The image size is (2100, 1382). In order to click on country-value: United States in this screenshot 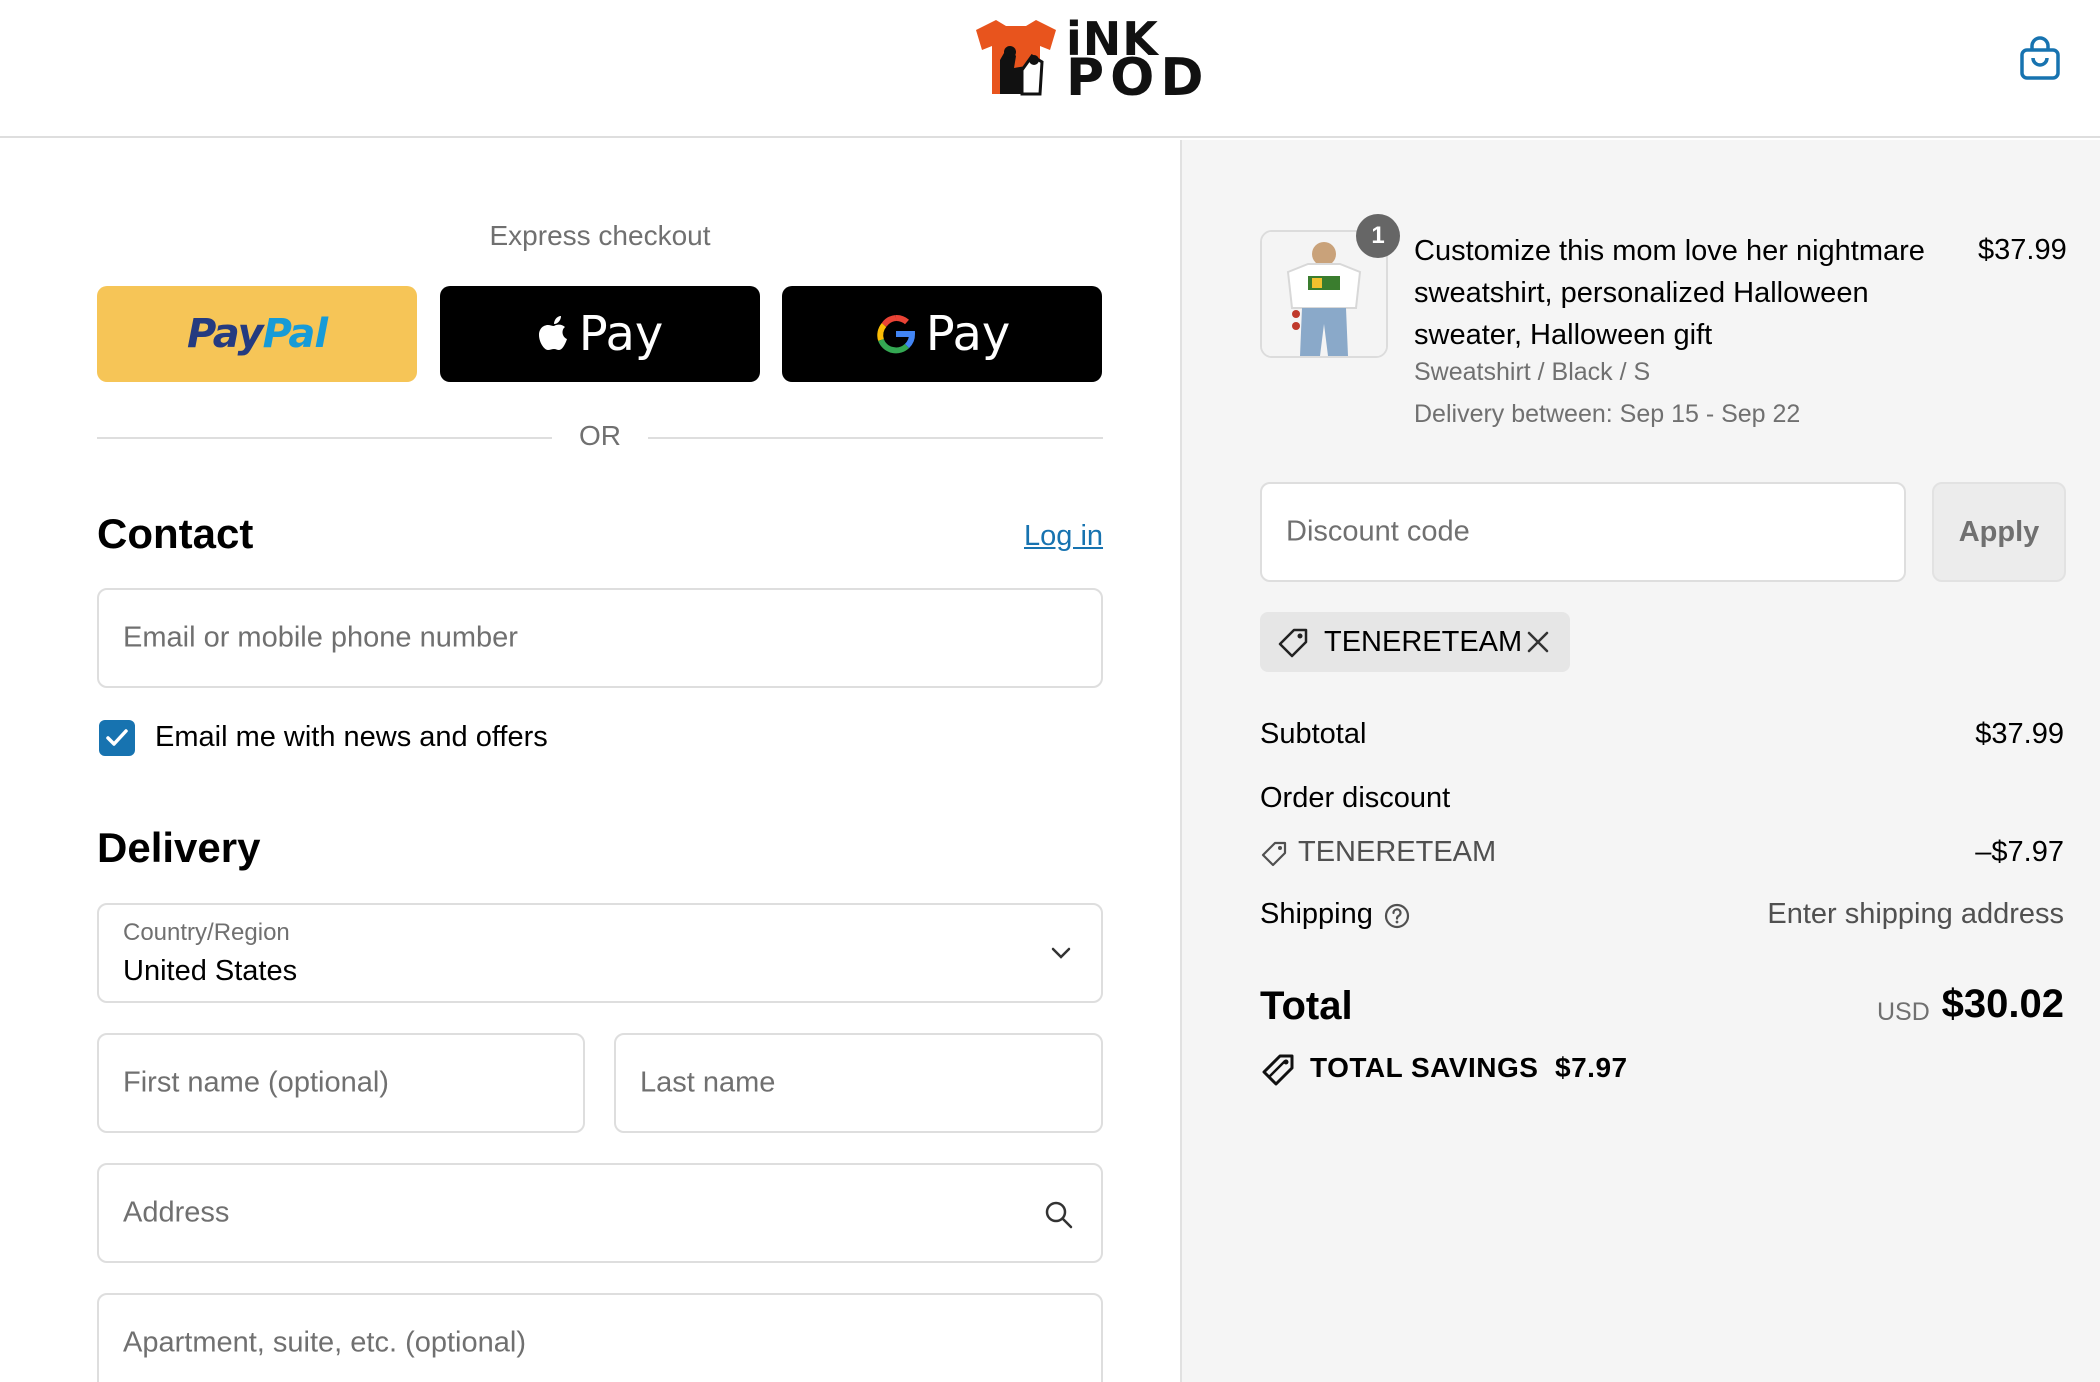, I will do `click(210, 971)`.